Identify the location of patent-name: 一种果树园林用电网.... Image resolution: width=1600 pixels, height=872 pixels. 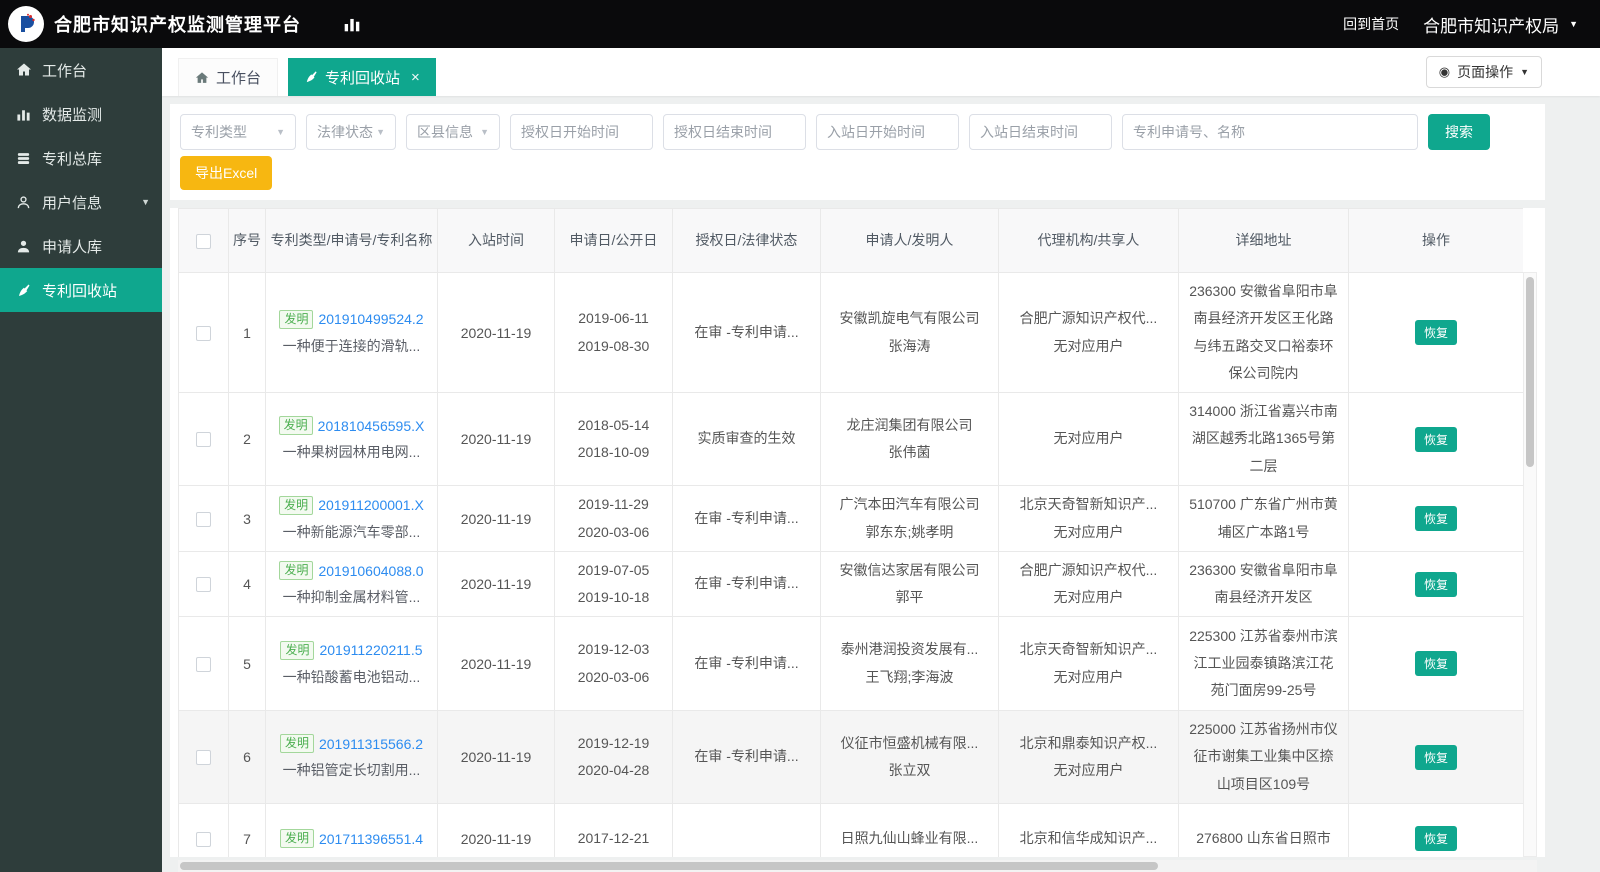
(351, 452).